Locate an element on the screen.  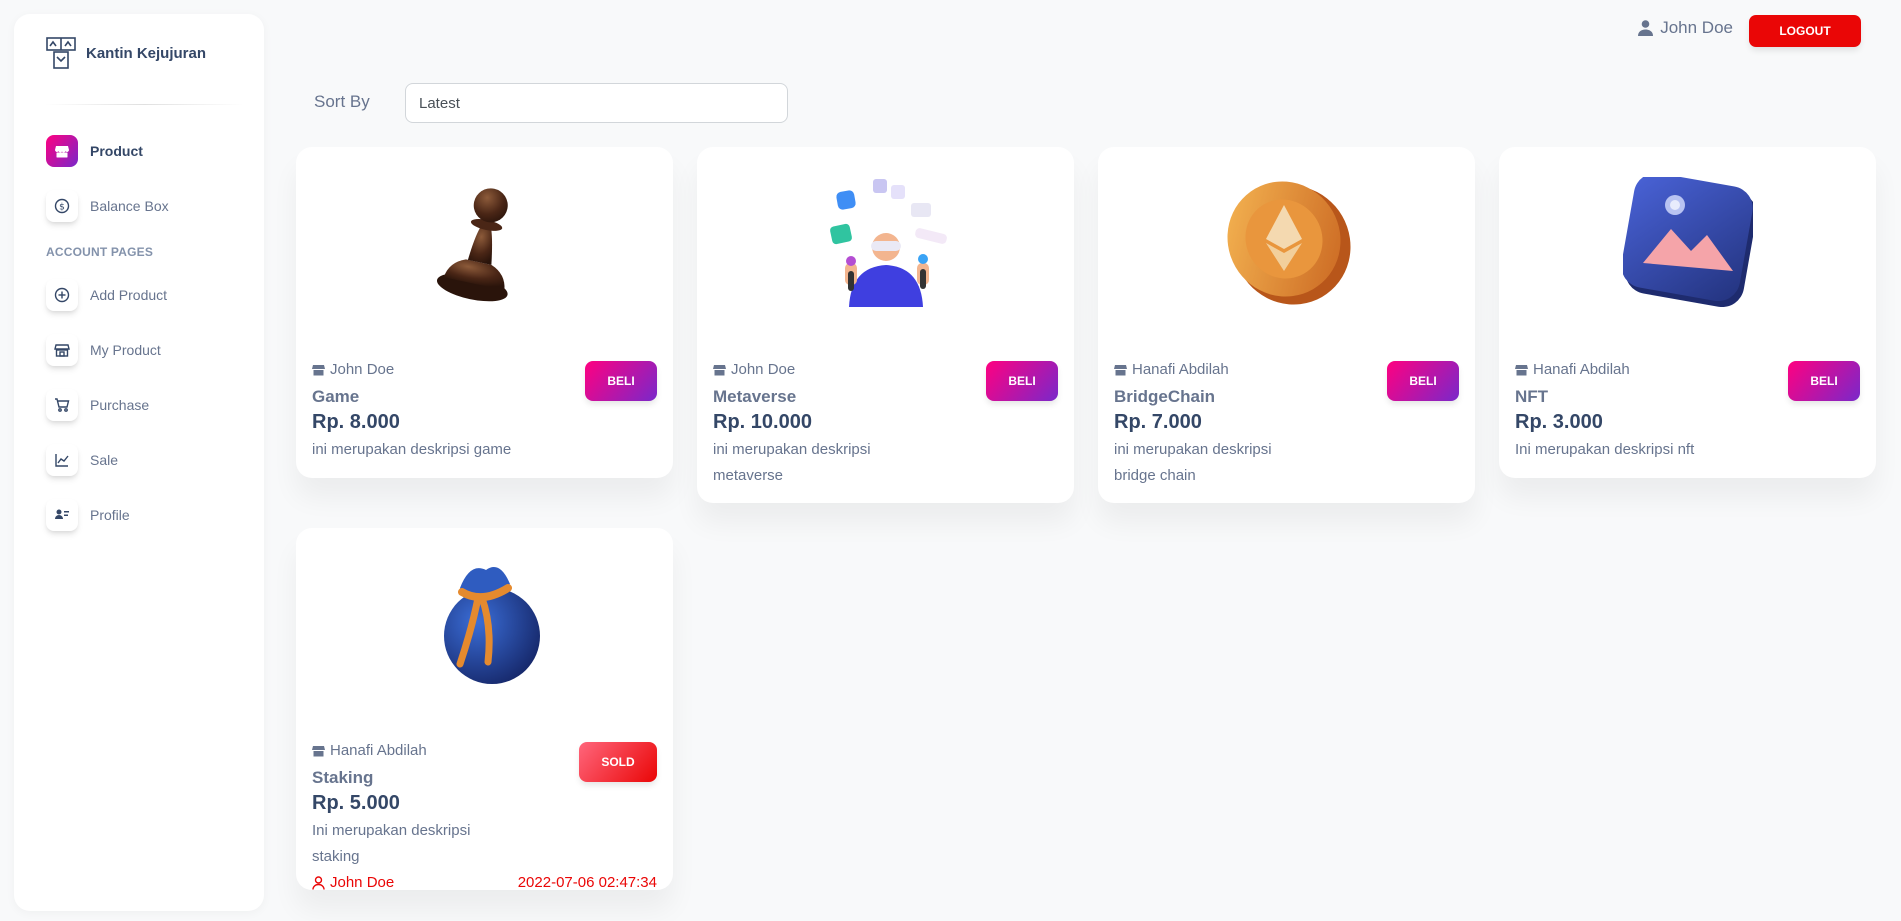
product-description: ini merupakan deskripsi bridge chain is located at coordinates (1193, 462).